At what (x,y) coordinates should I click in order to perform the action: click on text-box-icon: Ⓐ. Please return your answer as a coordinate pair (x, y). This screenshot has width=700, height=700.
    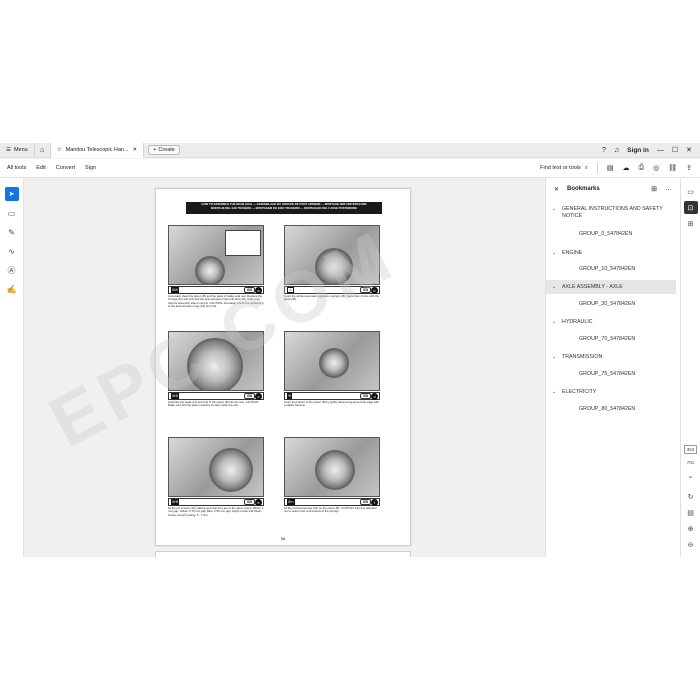
    Looking at the image, I should click on (12, 270).